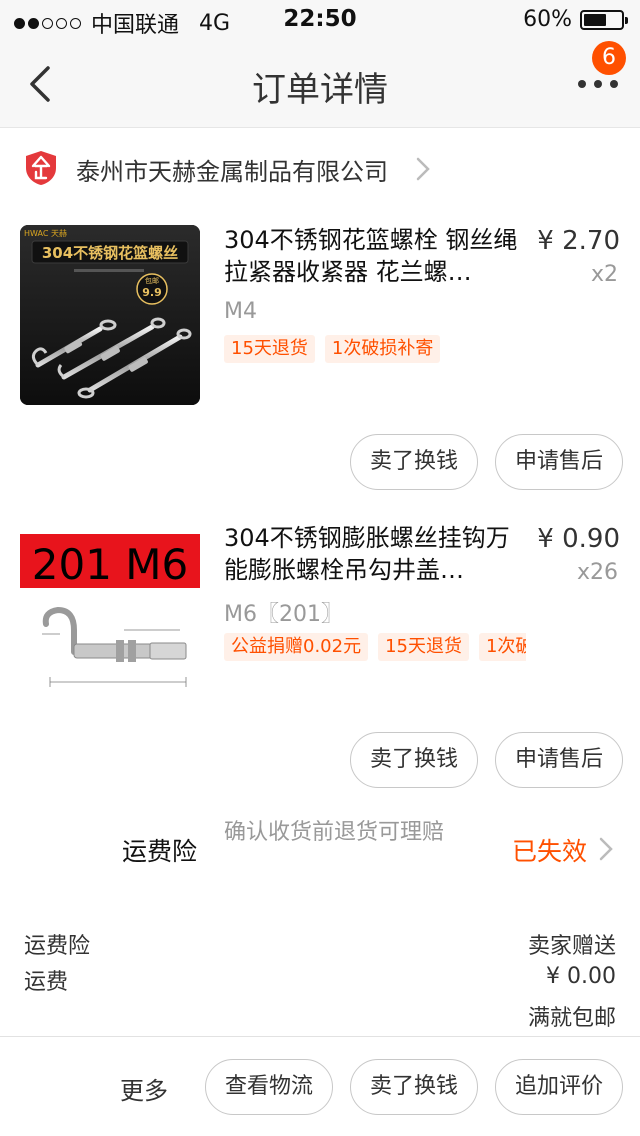  I want to click on insurance-description: 确认收货前退货可理赔, so click(334, 832).